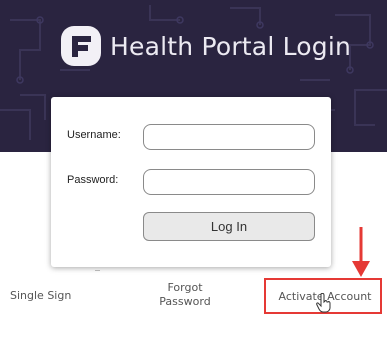 Image resolution: width=387 pixels, height=343 pixels. I want to click on username-input, so click(229, 137).